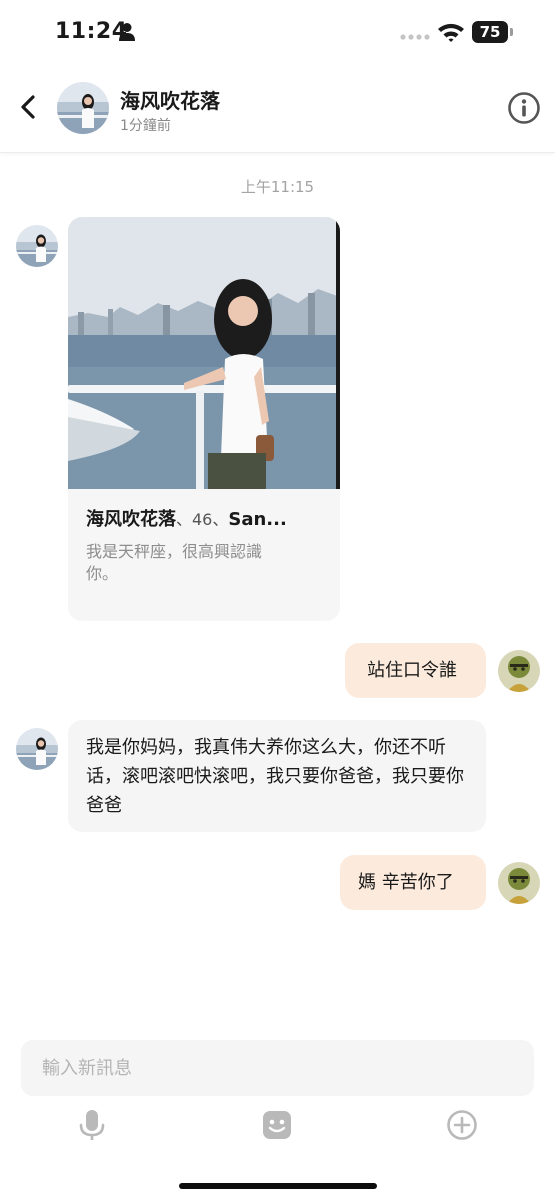 The height and width of the screenshot is (1200, 555). What do you see at coordinates (490, 32) in the screenshot?
I see `battery-level: 75` at bounding box center [490, 32].